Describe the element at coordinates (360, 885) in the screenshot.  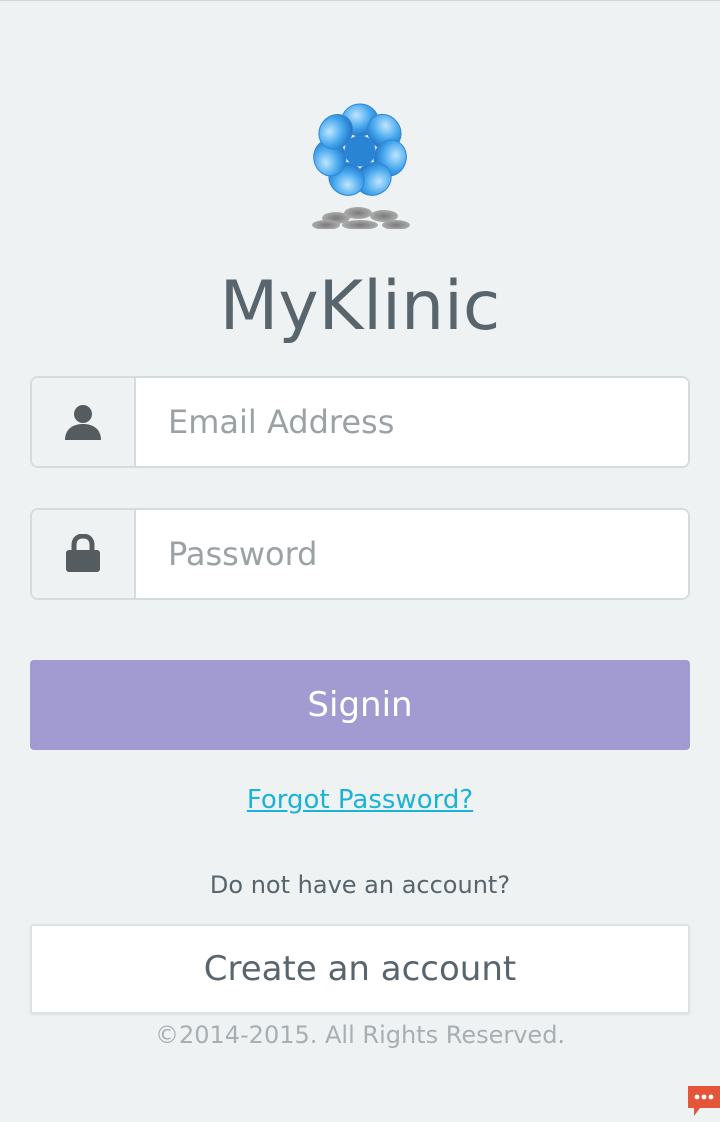
I see `no-account-prompt: Do not have an account?` at that location.